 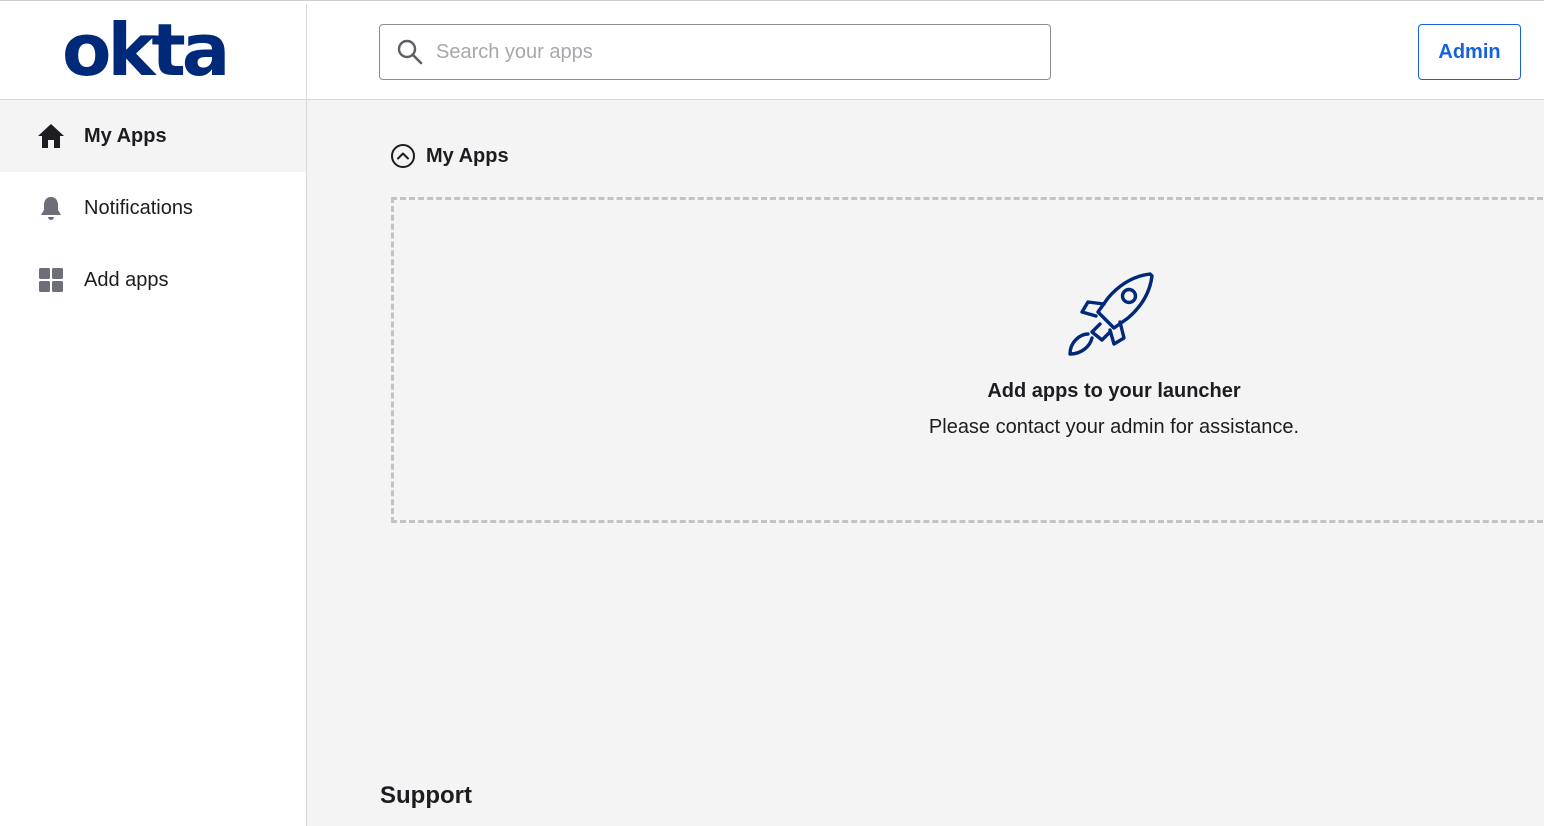 What do you see at coordinates (426, 795) in the screenshot?
I see `support-heading: Support` at bounding box center [426, 795].